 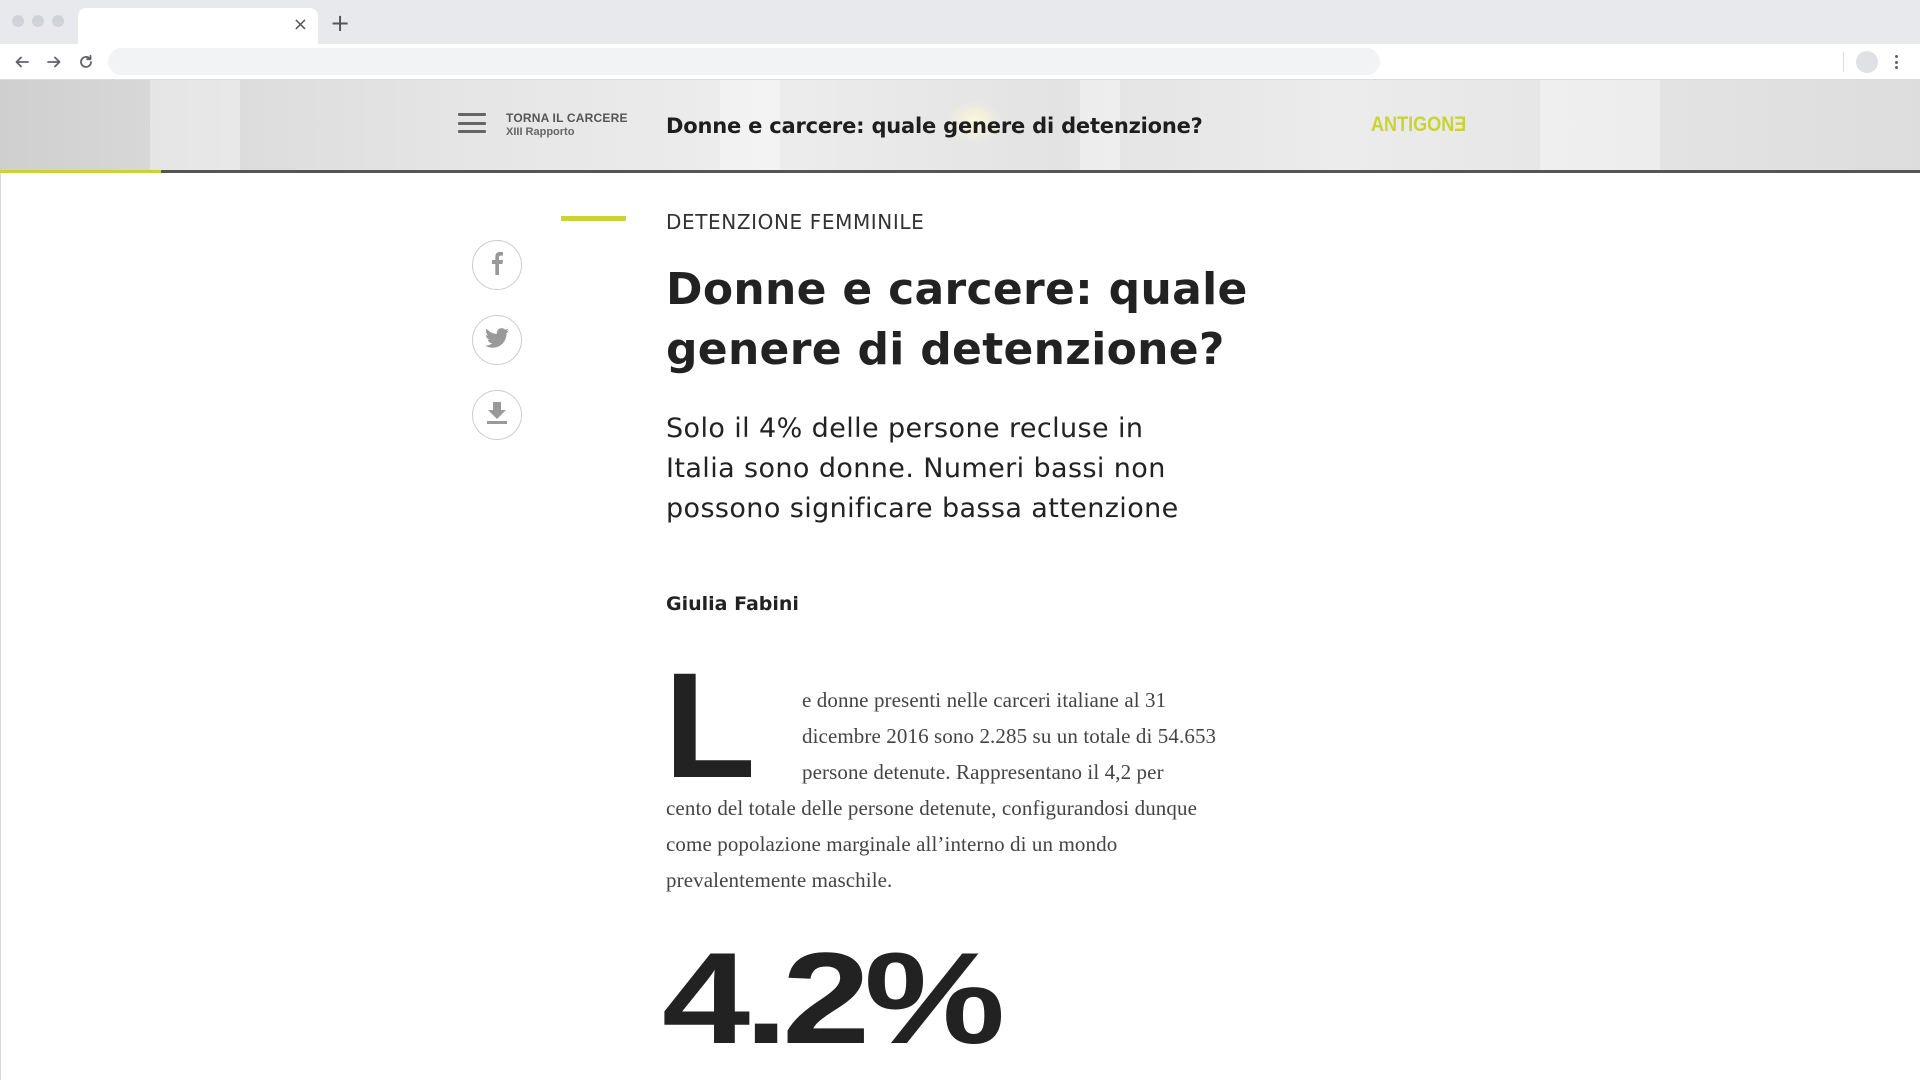 What do you see at coordinates (779, 880) in the screenshot?
I see `body-text-line: prevalentemente maschile.` at bounding box center [779, 880].